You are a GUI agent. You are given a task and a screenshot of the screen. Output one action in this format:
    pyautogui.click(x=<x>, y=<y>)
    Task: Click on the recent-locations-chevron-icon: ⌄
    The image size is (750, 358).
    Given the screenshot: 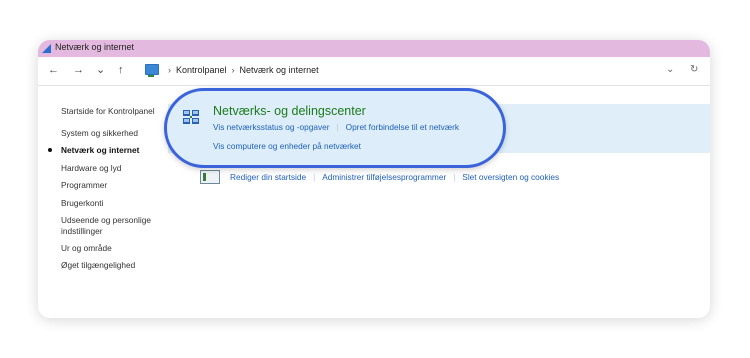 What is the action you would take?
    pyautogui.click(x=100, y=70)
    